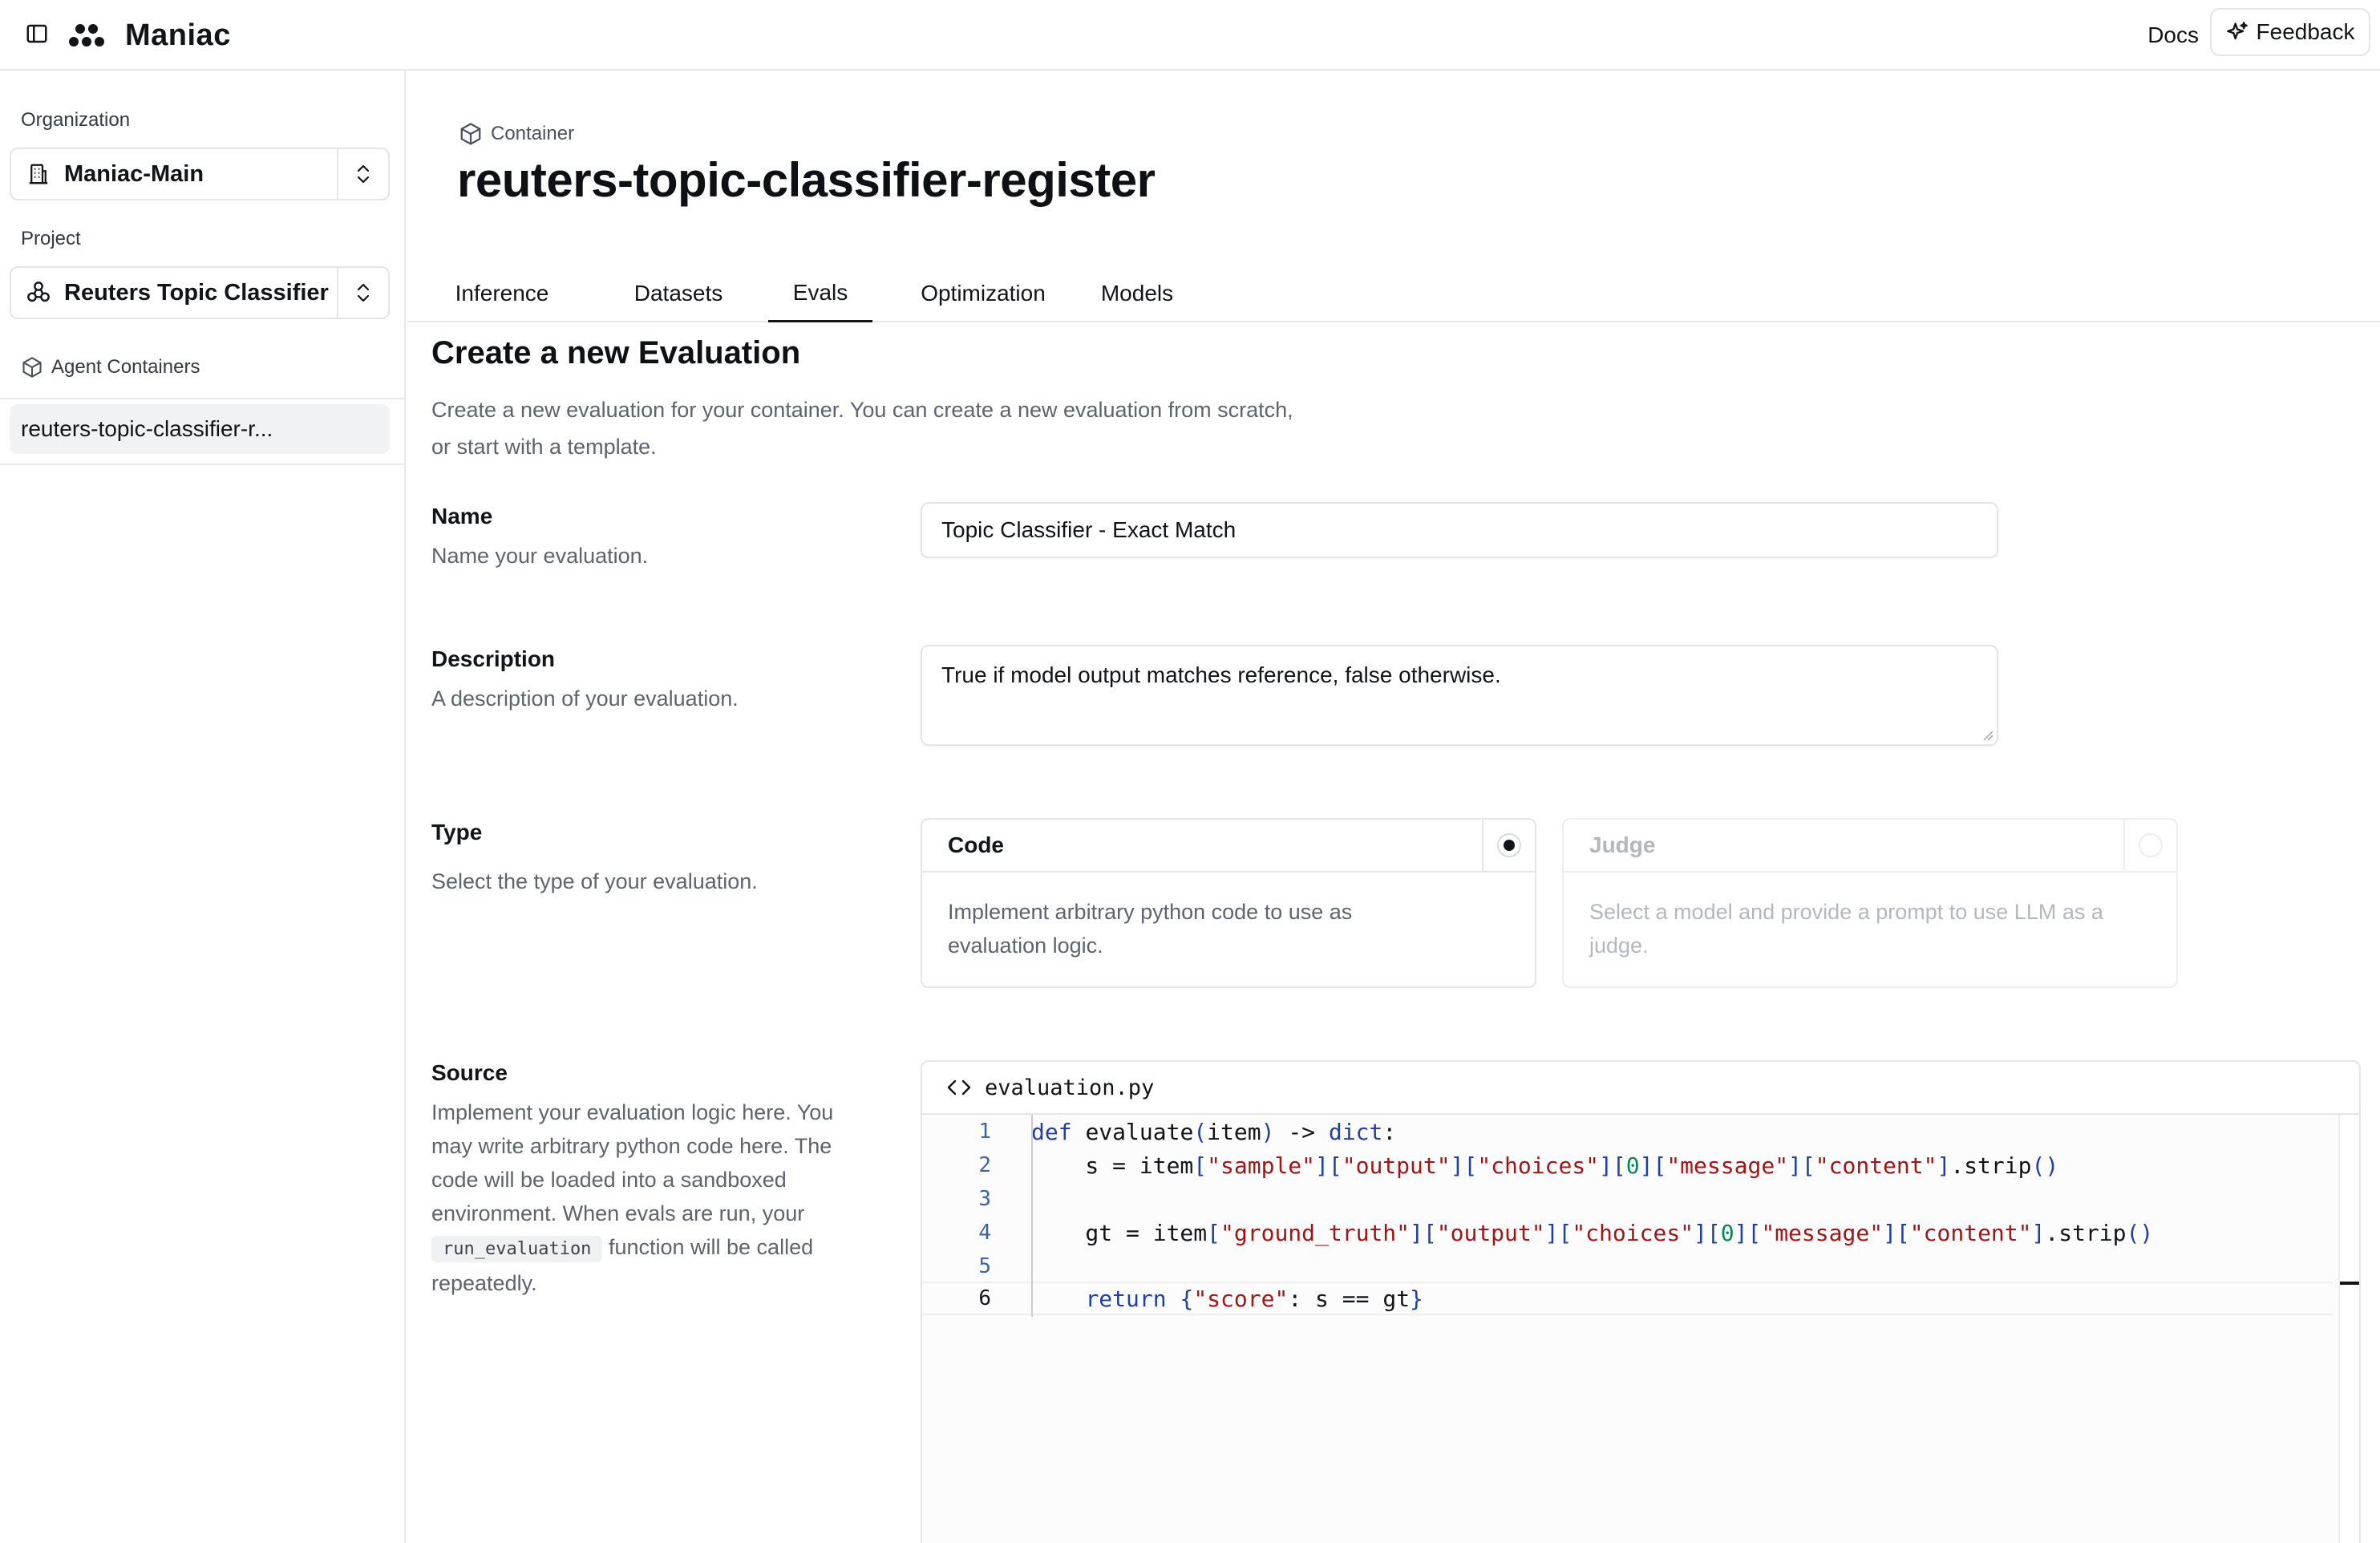  Describe the element at coordinates (76, 120) in the screenshot. I see `organization-label: Organization` at that location.